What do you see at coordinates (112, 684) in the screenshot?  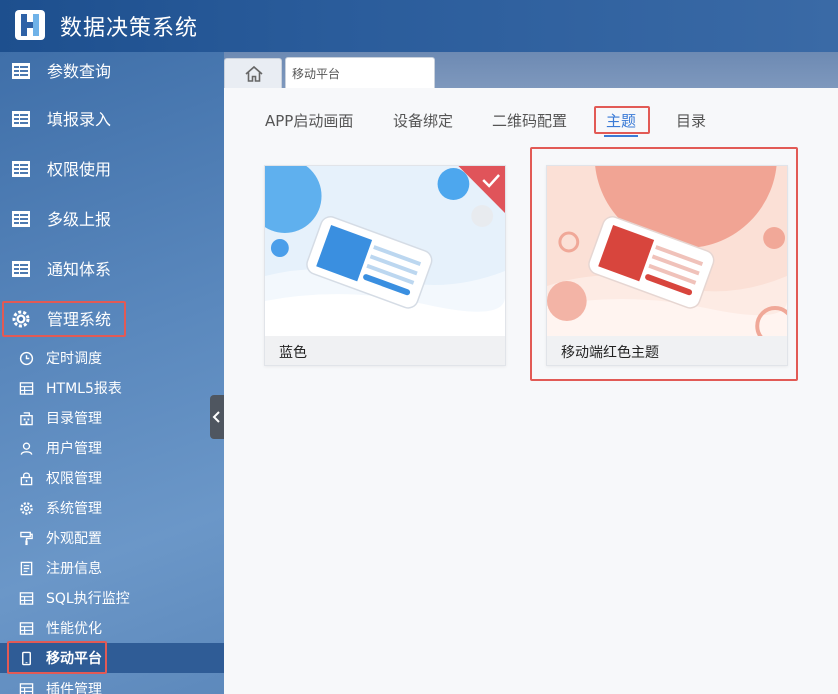 I see `sidebar-subitem-plugin-management: 插件管理` at bounding box center [112, 684].